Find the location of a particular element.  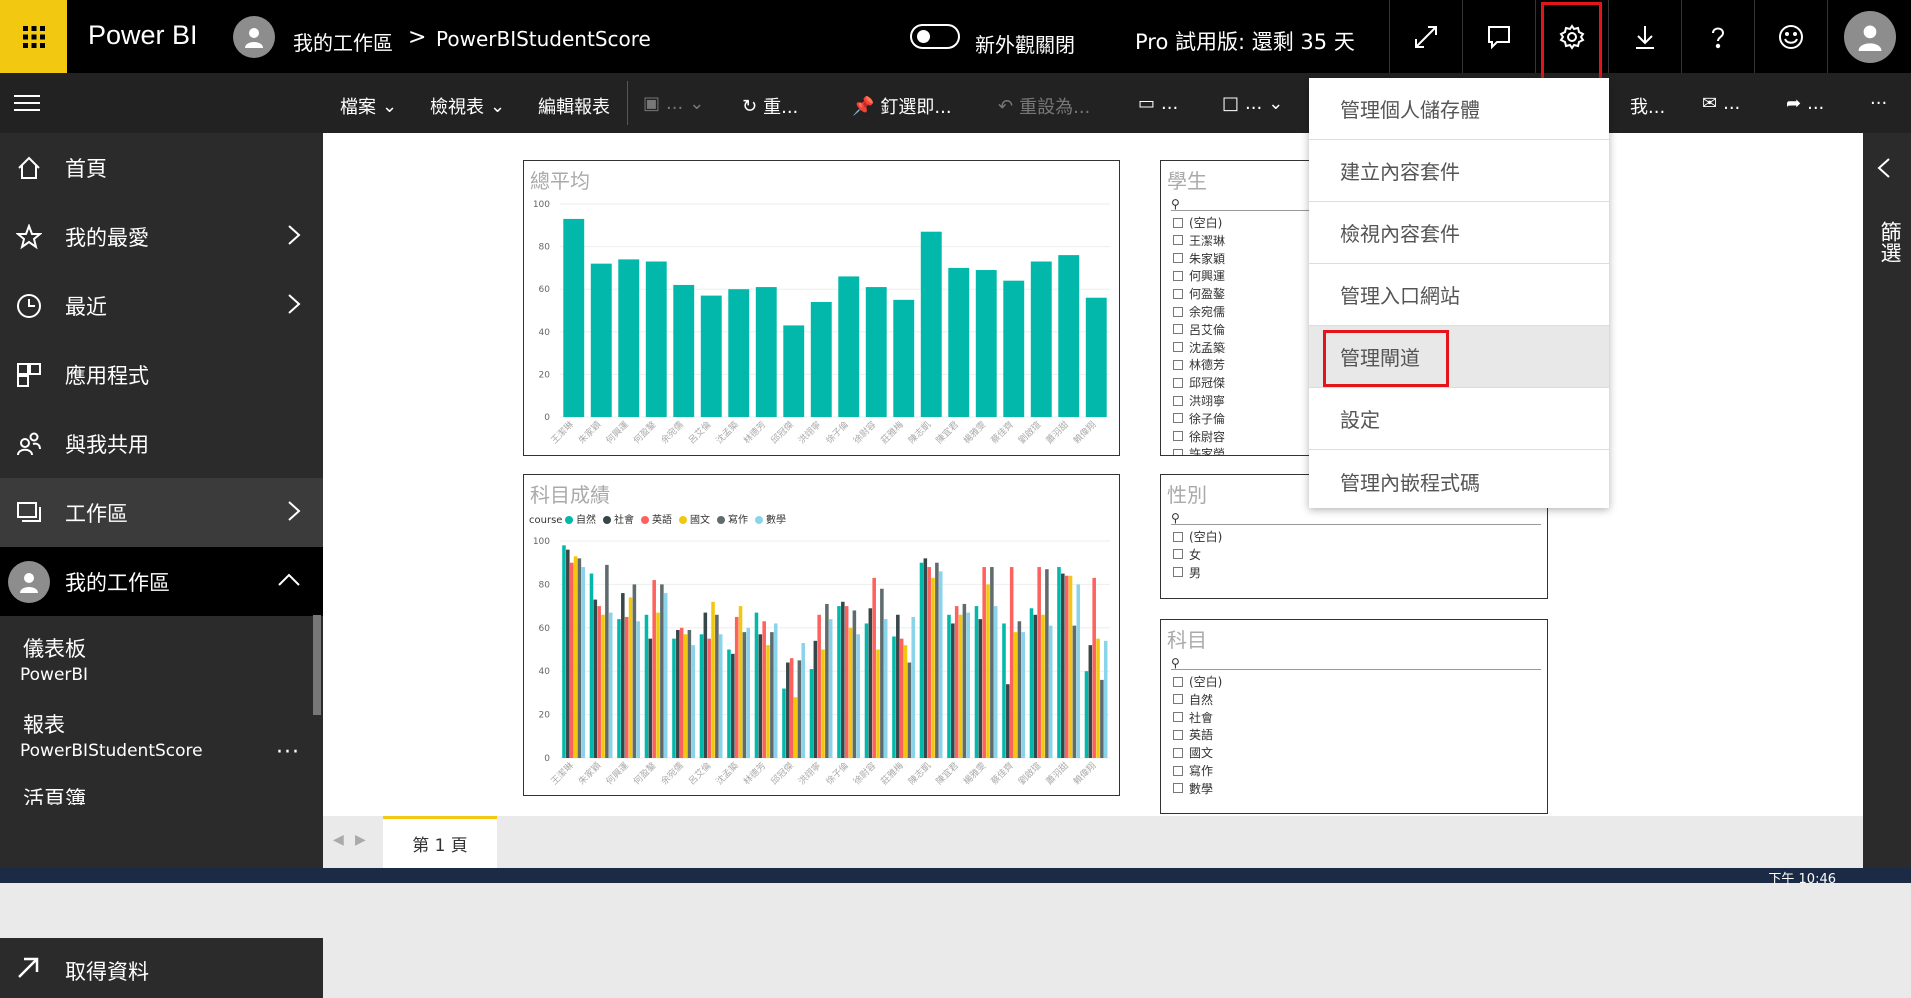

slicer-item: 王潔琳 is located at coordinates (1199, 240).